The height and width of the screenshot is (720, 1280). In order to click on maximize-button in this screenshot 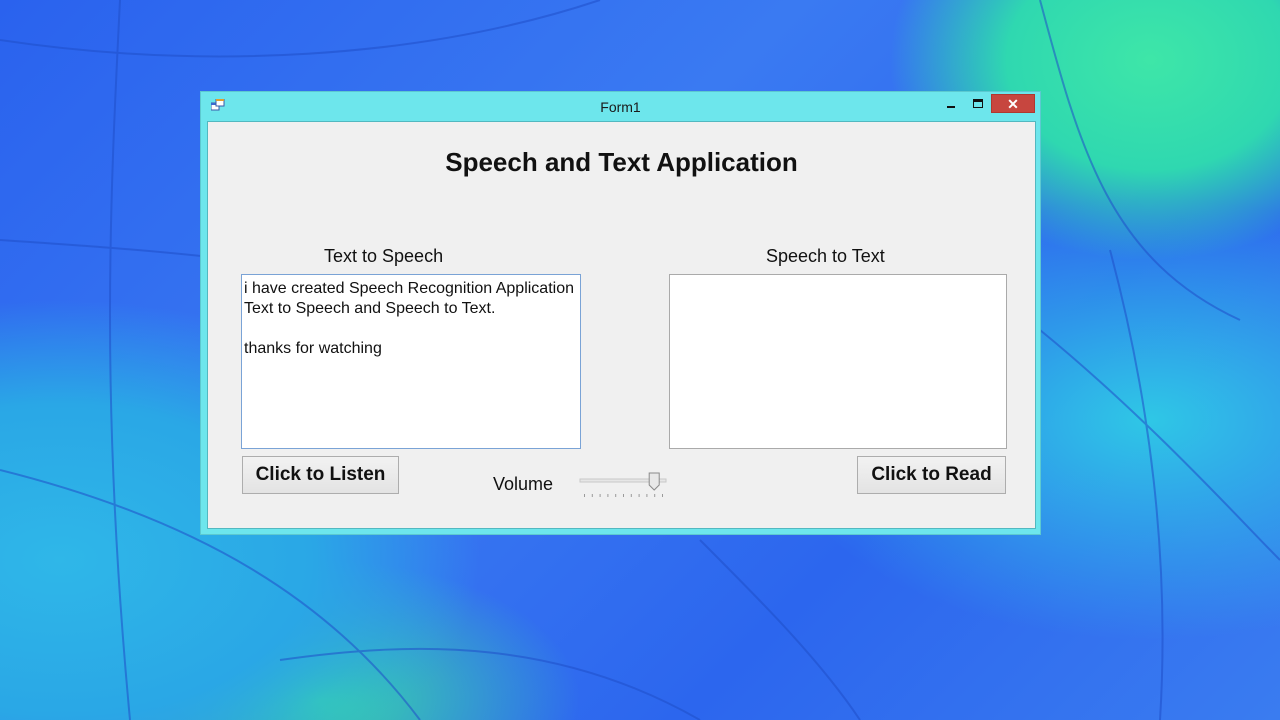, I will do `click(978, 103)`.